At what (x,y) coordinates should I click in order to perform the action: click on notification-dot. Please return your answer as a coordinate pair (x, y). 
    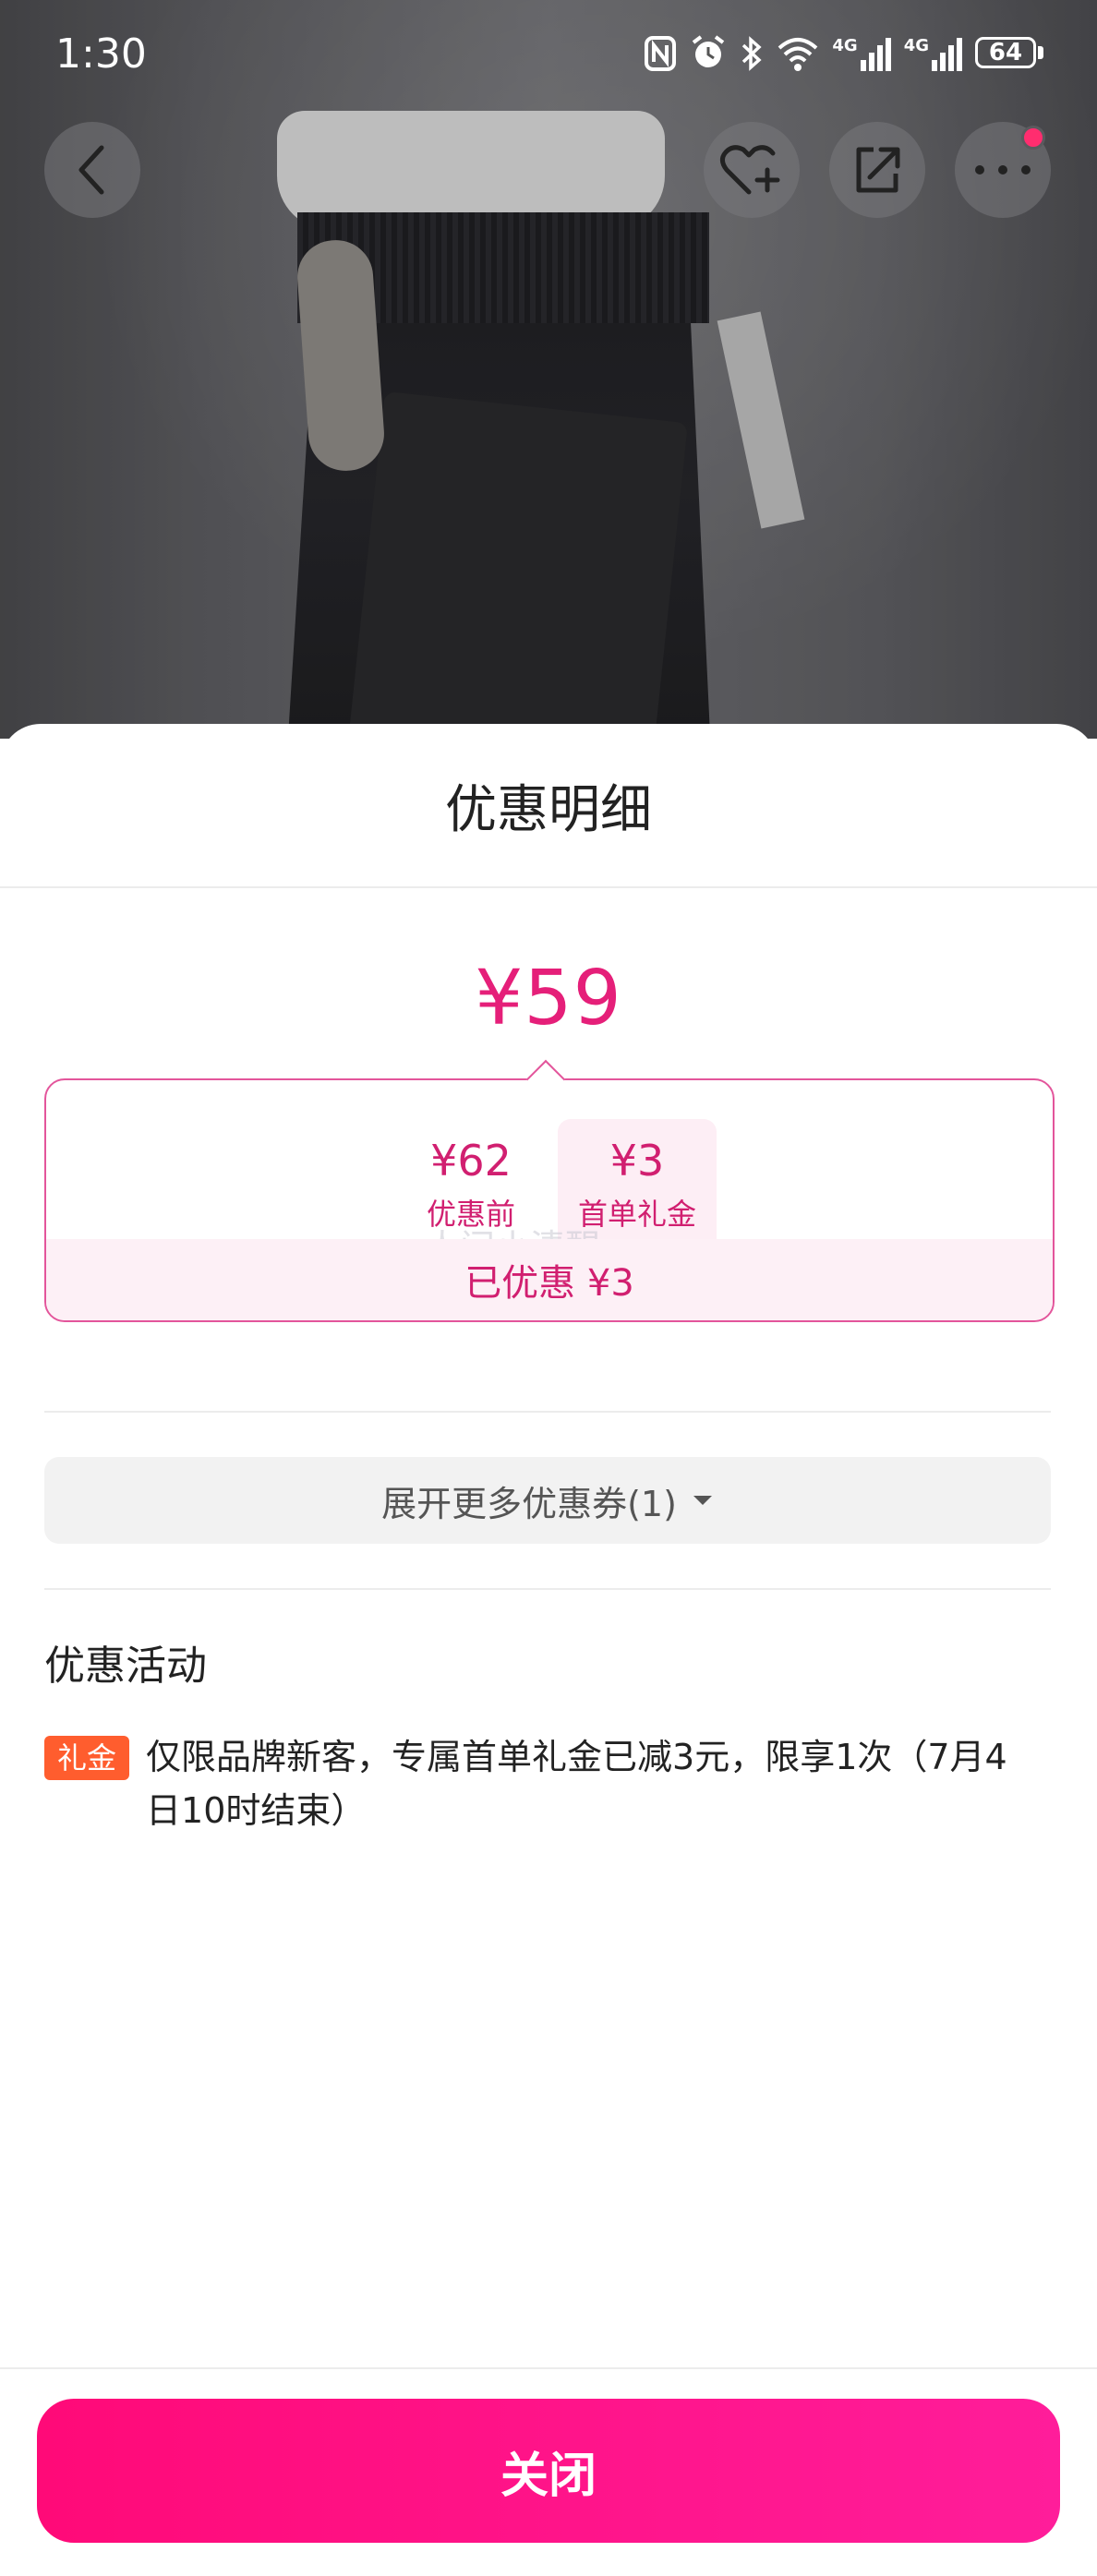
    Looking at the image, I should click on (1033, 138).